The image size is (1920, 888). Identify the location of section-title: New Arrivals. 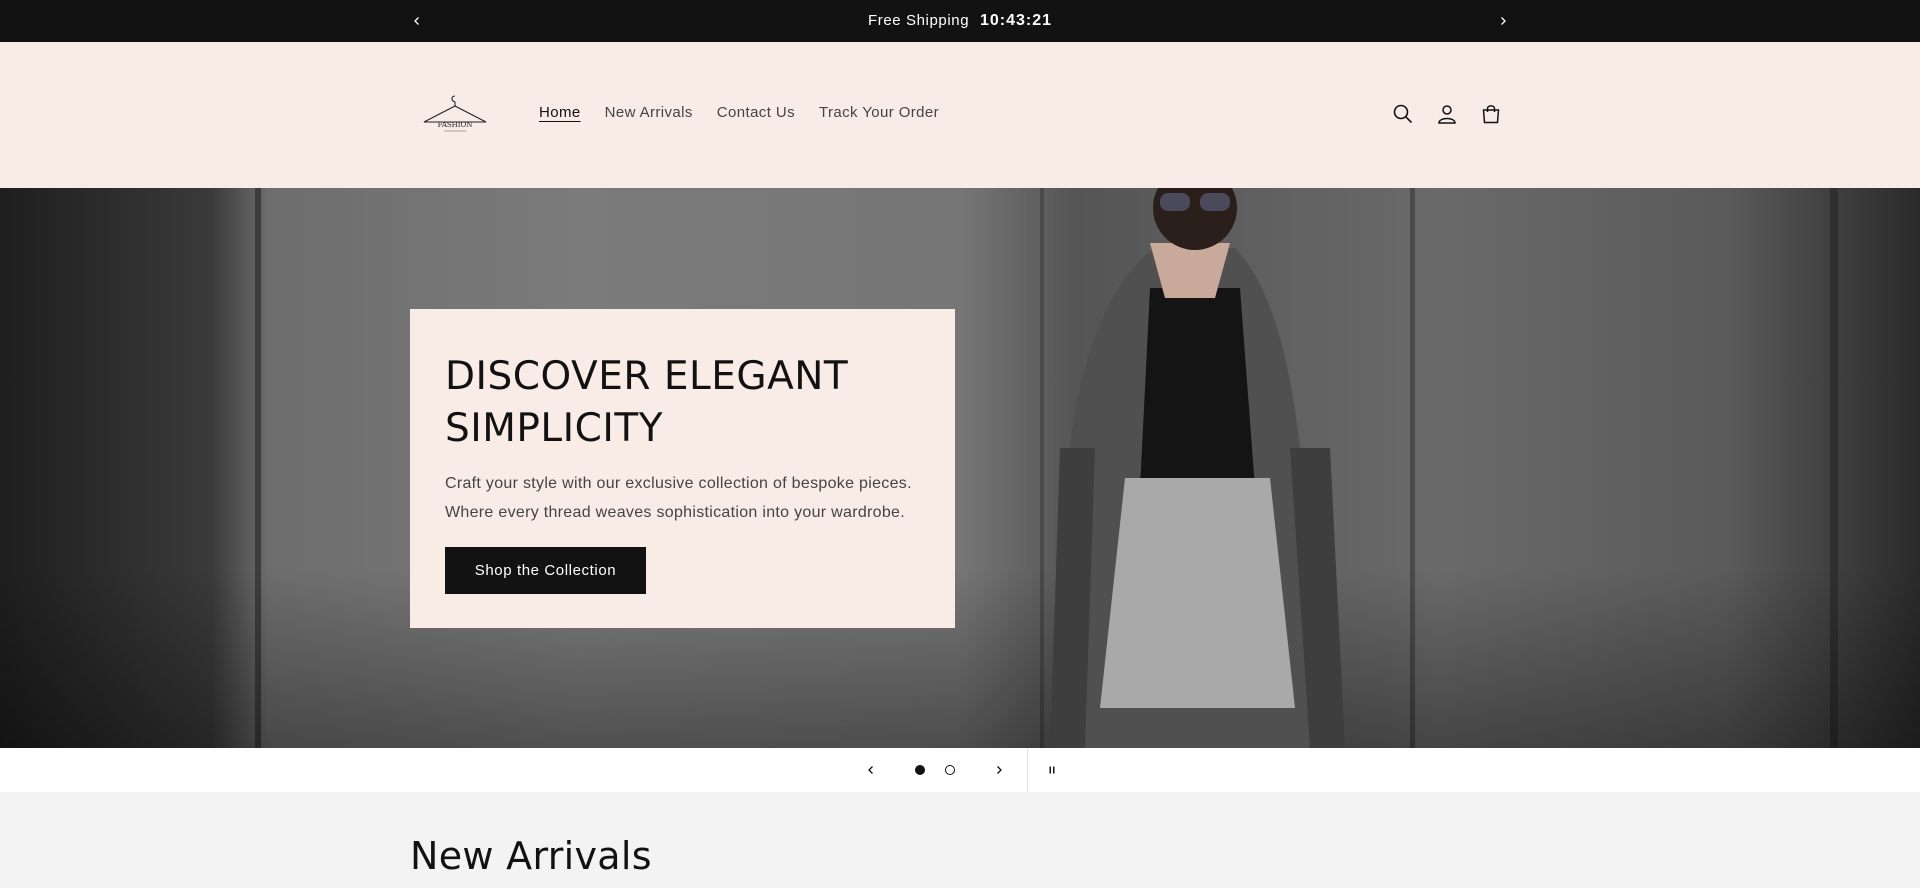
(531, 856).